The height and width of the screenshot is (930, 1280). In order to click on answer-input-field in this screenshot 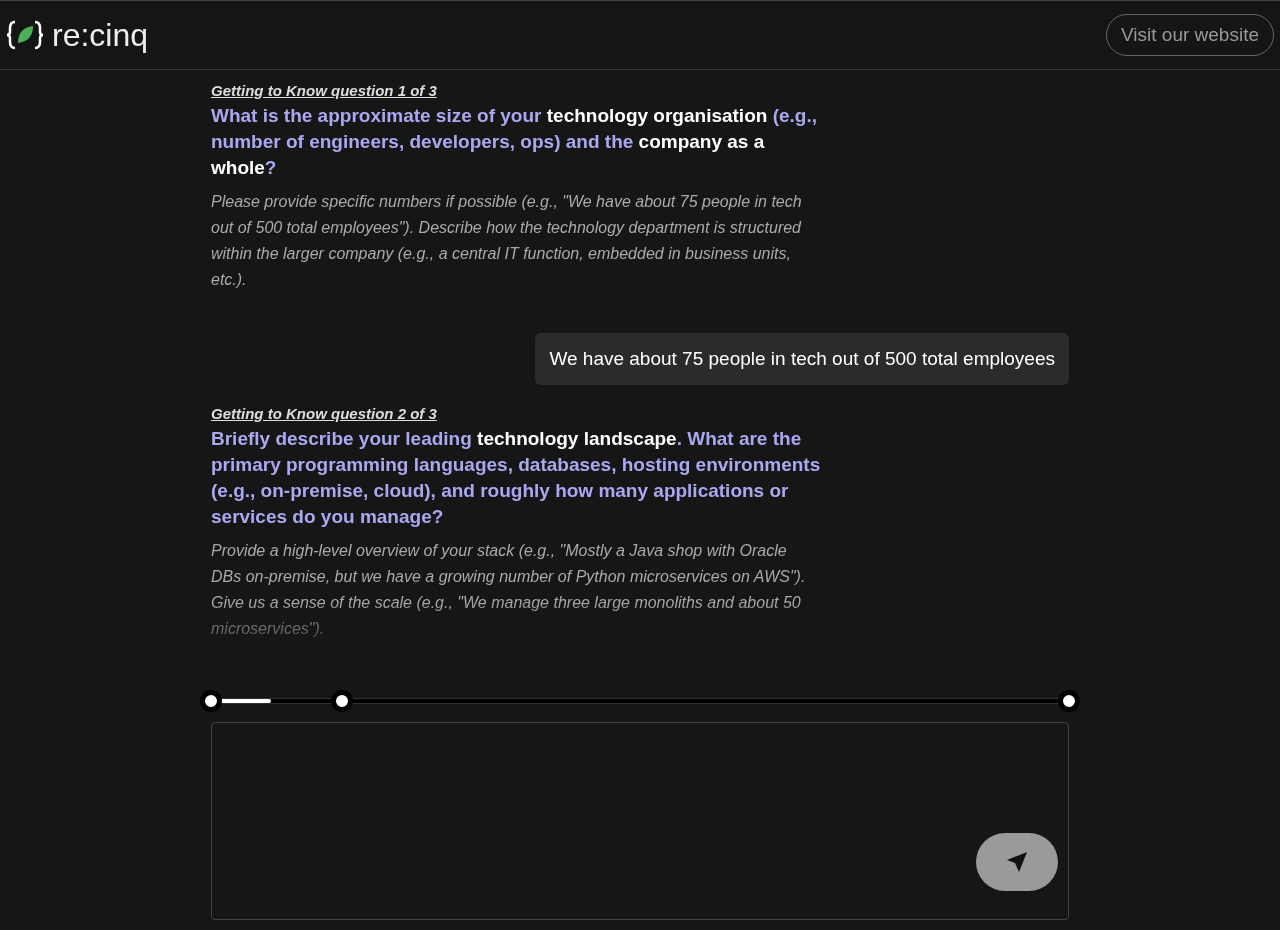, I will do `click(640, 821)`.